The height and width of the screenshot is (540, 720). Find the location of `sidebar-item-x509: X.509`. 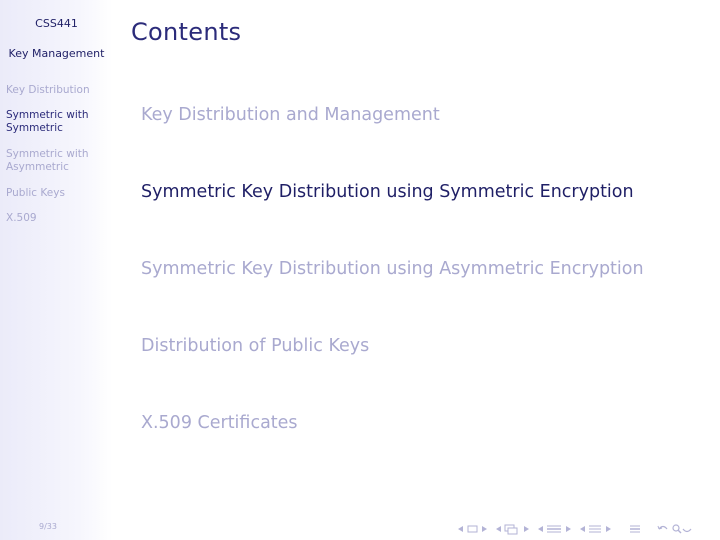

sidebar-item-x509: X.509 is located at coordinates (58, 218).